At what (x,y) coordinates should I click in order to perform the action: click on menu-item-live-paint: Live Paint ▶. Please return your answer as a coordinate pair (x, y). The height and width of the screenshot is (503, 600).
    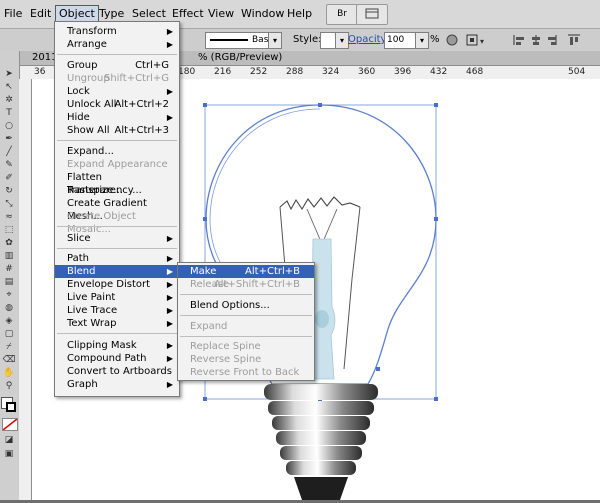
    Looking at the image, I should click on (117, 297).